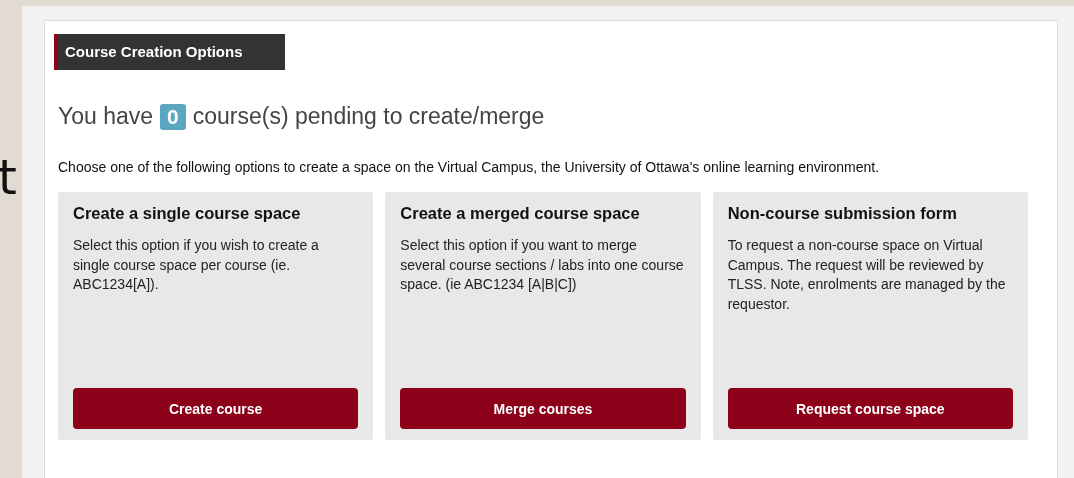  Describe the element at coordinates (368, 116) in the screenshot. I see `pending-text: course(s) pending to create/merge` at that location.